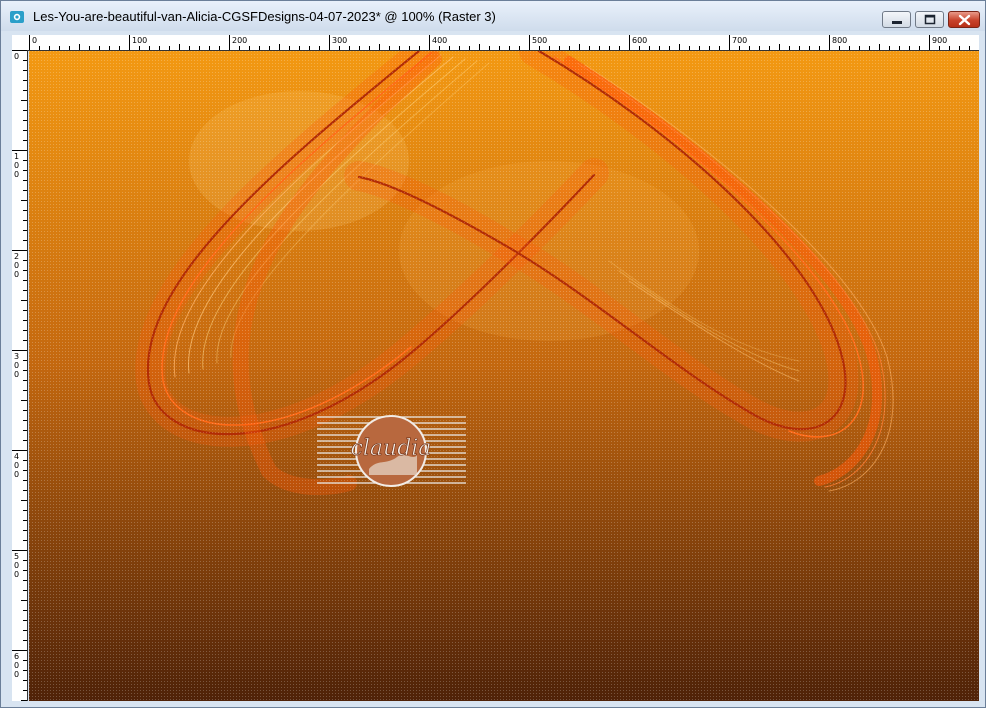  I want to click on ruler-label-h: 0, so click(34, 40).